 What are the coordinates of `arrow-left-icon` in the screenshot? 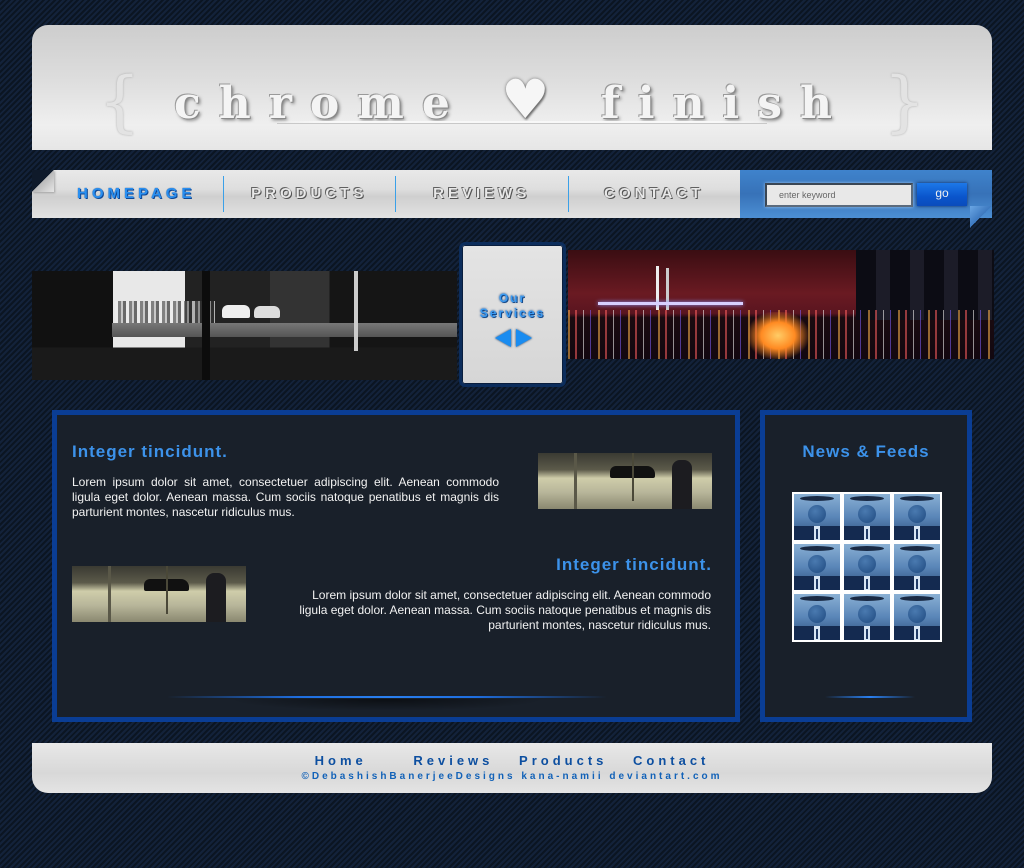 It's located at (503, 338).